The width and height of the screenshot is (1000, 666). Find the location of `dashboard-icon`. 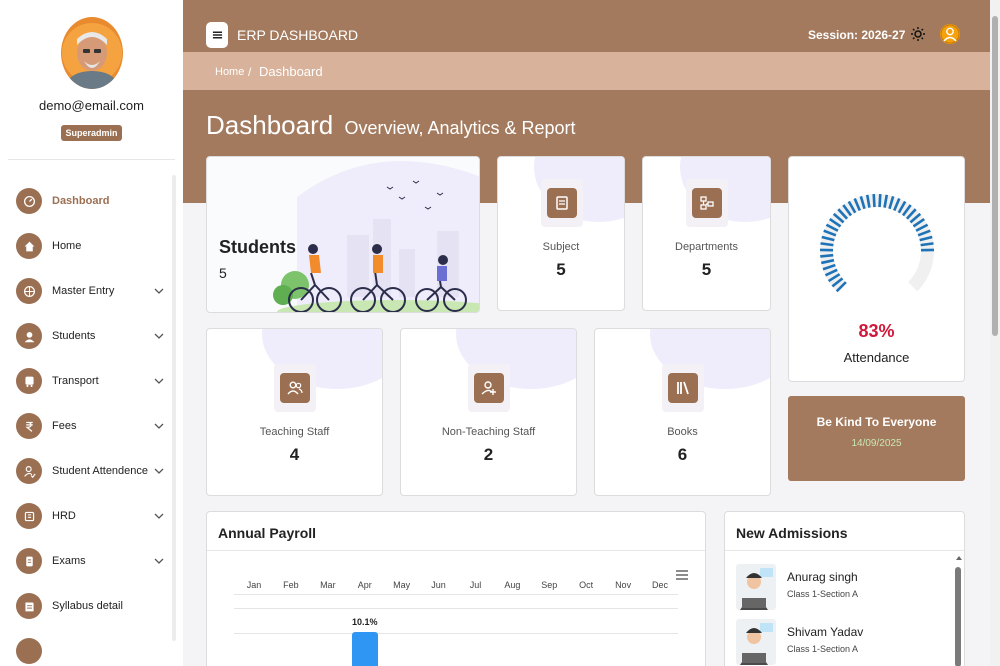

dashboard-icon is located at coordinates (29, 201).